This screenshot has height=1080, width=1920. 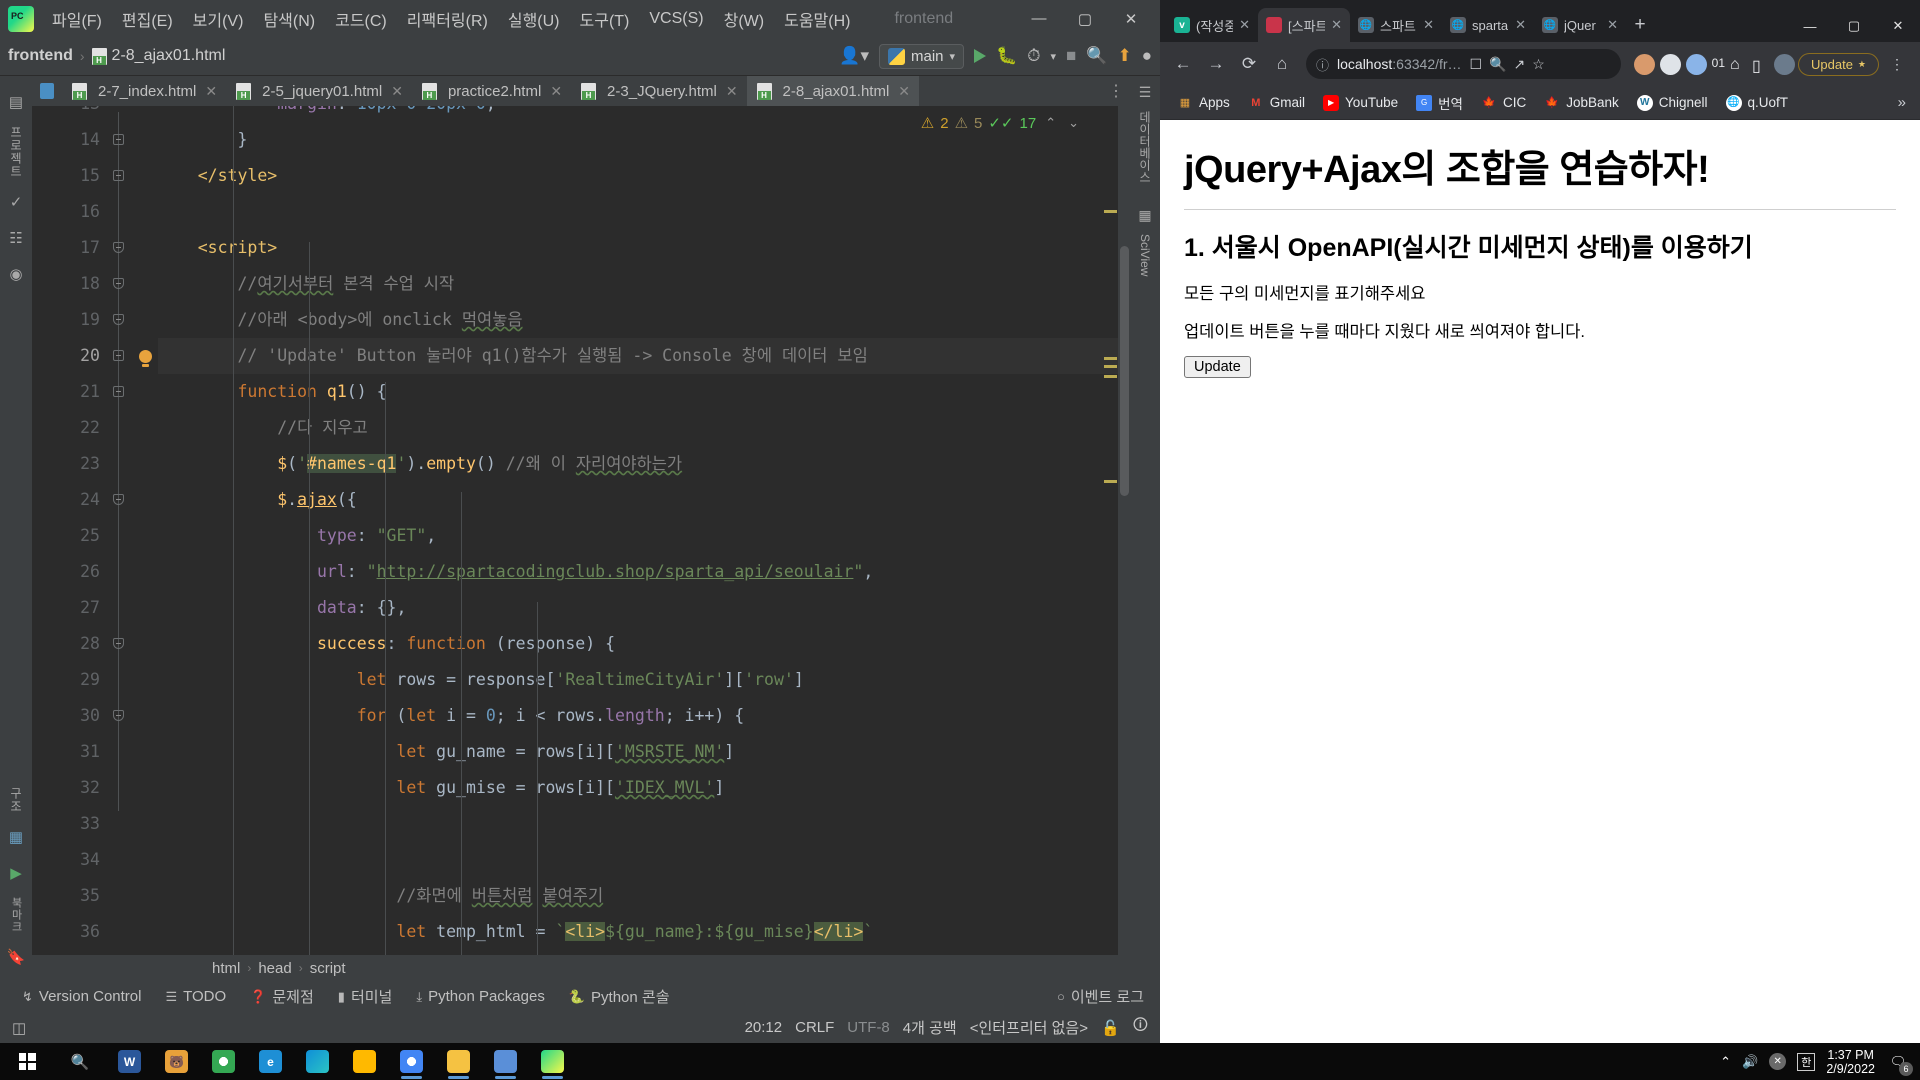 What do you see at coordinates (1110, 1028) in the screenshot?
I see `lock-icon: 🔓` at bounding box center [1110, 1028].